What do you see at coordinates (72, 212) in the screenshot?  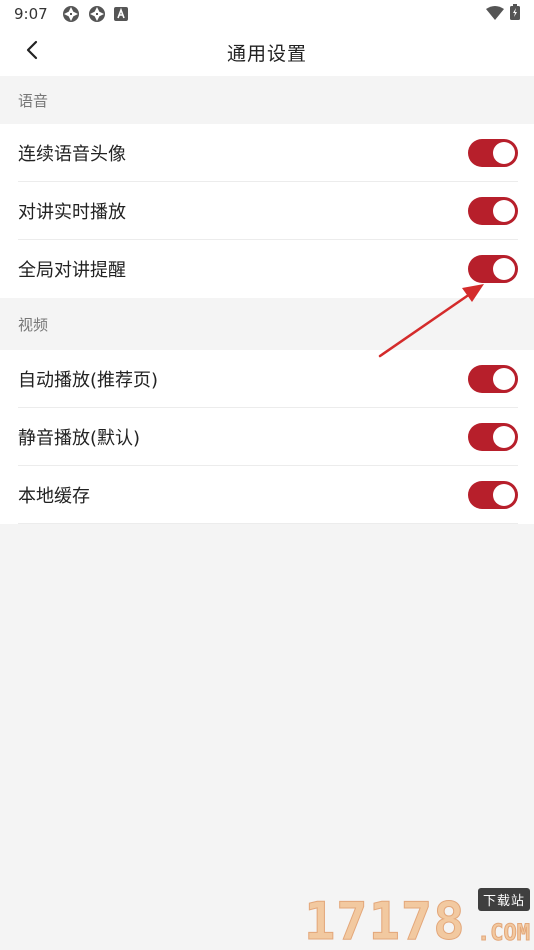 I see `setting-label: 对讲实时播放` at bounding box center [72, 212].